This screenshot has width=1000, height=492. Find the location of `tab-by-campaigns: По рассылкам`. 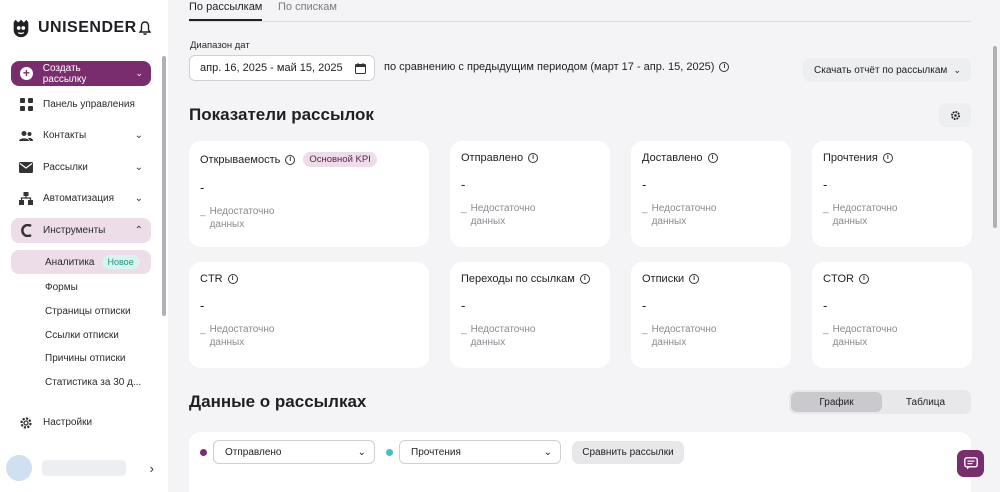

tab-by-campaigns: По рассылкам is located at coordinates (226, 11).